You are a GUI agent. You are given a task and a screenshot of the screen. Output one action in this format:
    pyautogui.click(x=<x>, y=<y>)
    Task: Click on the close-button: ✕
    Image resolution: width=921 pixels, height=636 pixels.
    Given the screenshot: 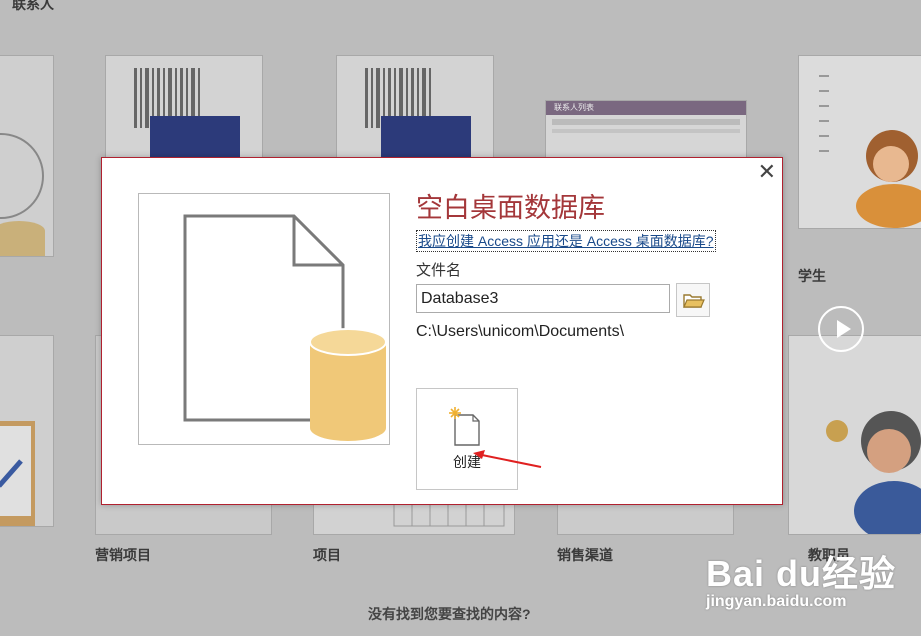 What is the action you would take?
    pyautogui.click(x=767, y=172)
    